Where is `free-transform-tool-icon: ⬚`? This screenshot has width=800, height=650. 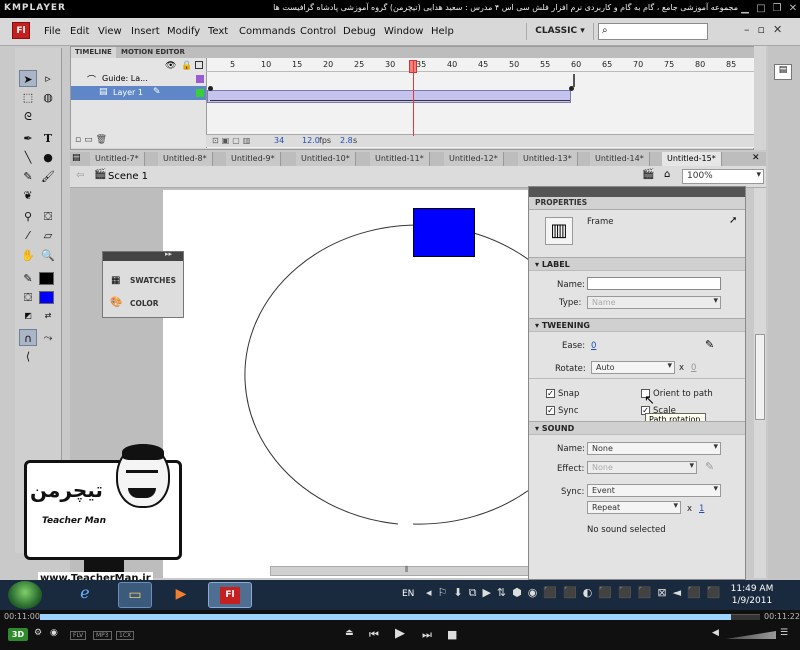
free-transform-tool-icon: ⬚ is located at coordinates (28, 97).